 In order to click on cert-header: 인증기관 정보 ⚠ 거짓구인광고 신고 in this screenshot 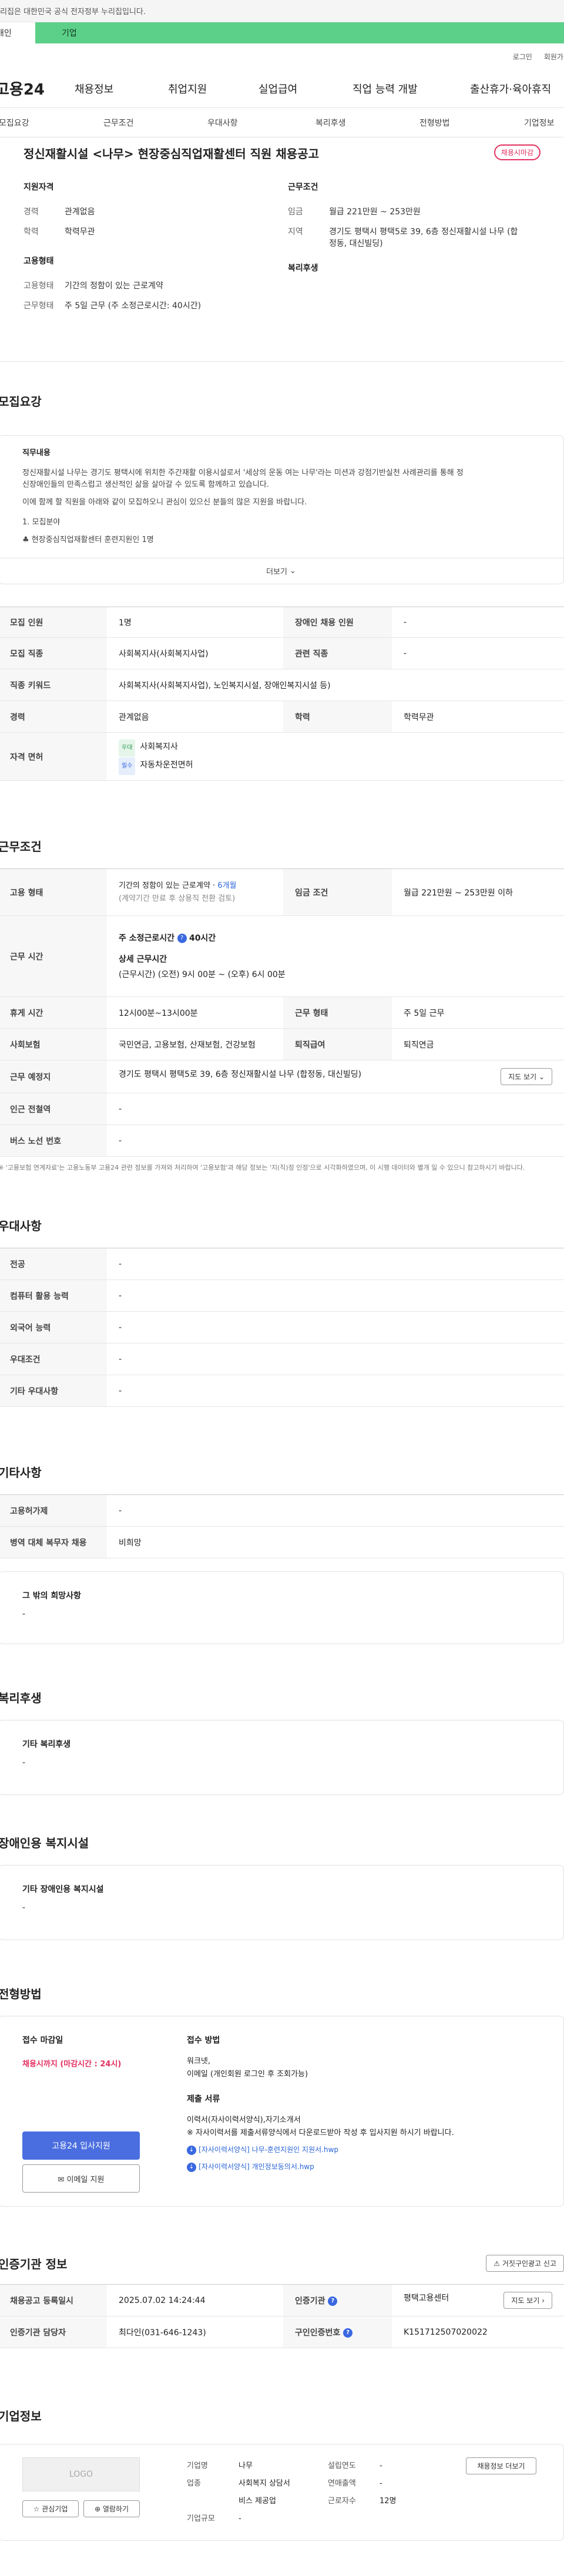, I will do `click(282, 2263)`.